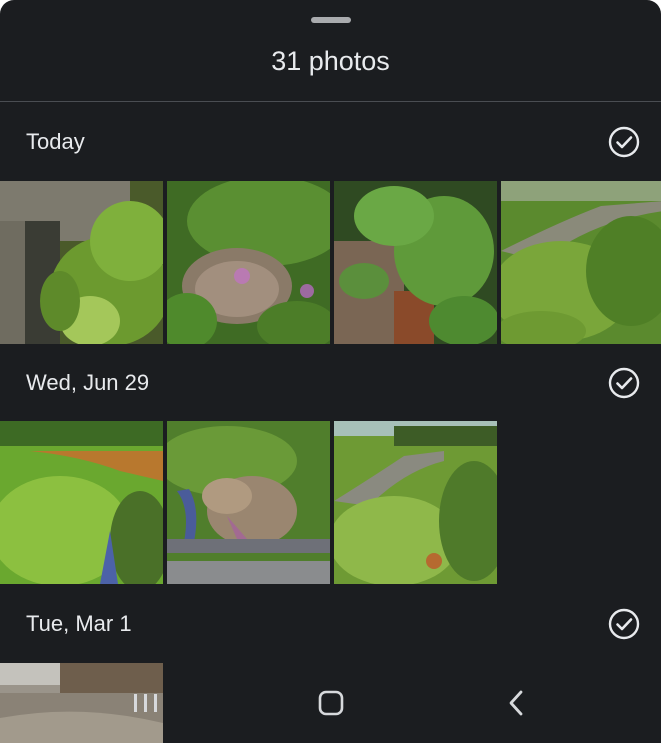 This screenshot has height=743, width=661. Describe the element at coordinates (330, 101) in the screenshot. I see `header-divider` at that location.